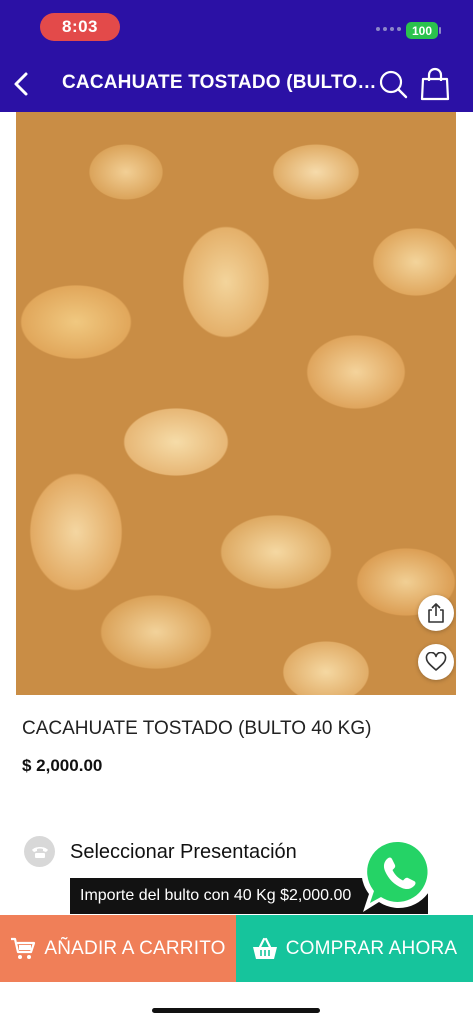 The height and width of the screenshot is (1024, 473). I want to click on status-time: 8:03, so click(80, 27).